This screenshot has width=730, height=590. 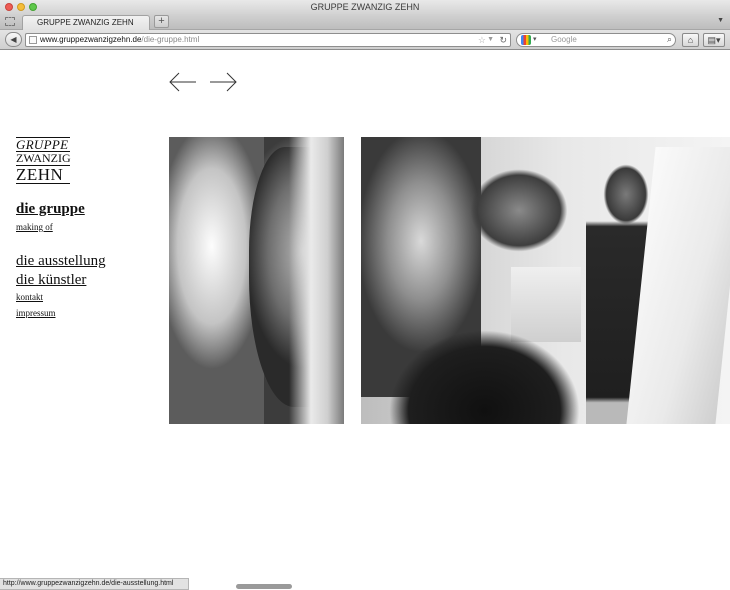 I want to click on previous-arrow-icon, so click(x=183, y=82).